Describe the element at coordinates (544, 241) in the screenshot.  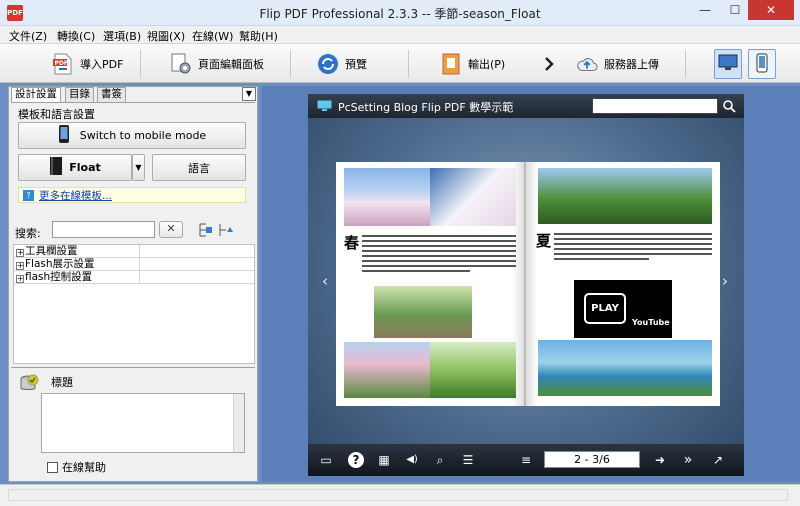
I see `summer-heading-char: 夏` at that location.